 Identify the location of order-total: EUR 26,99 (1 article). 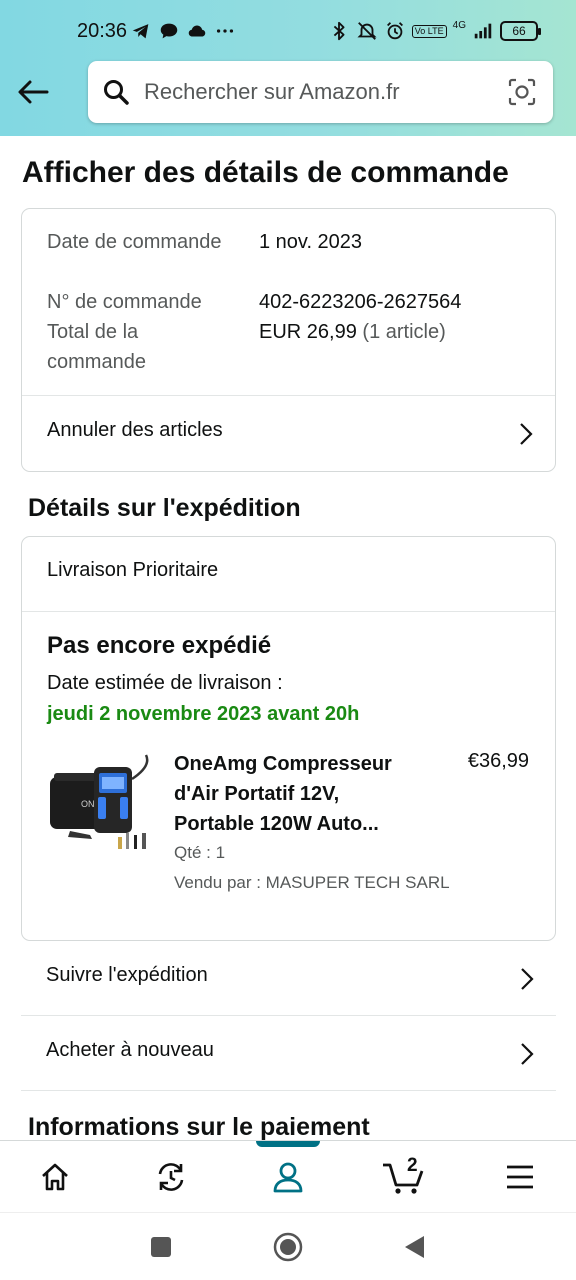
(352, 332).